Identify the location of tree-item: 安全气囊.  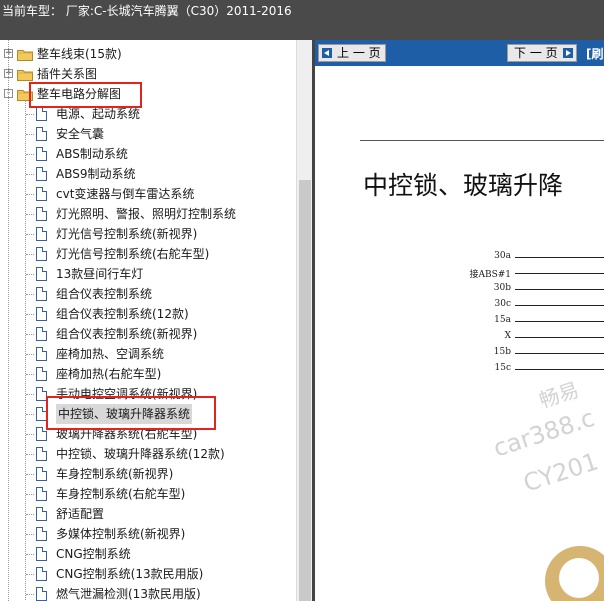
(148, 134).